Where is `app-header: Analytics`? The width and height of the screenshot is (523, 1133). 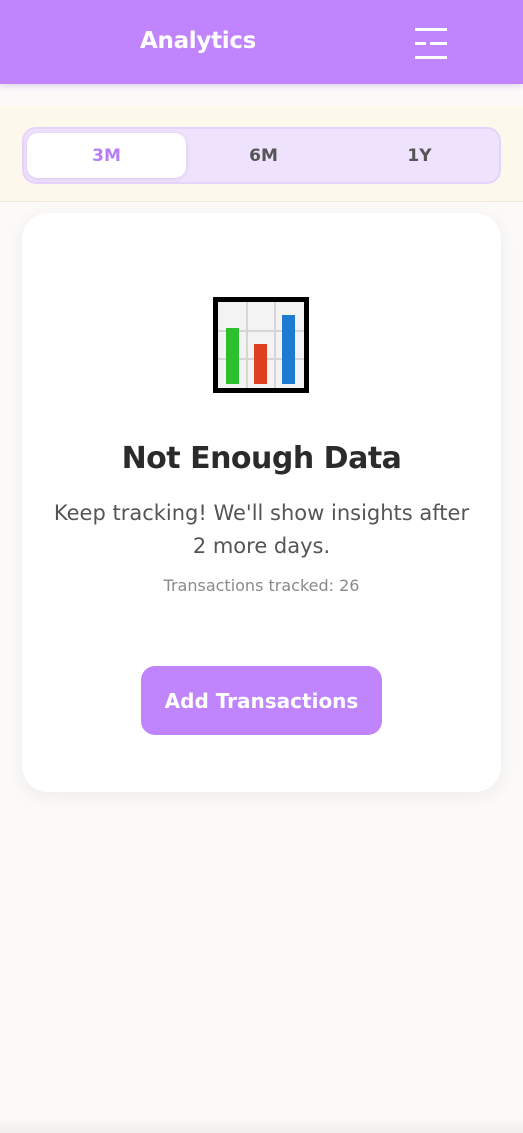
app-header: Analytics is located at coordinates (261, 42).